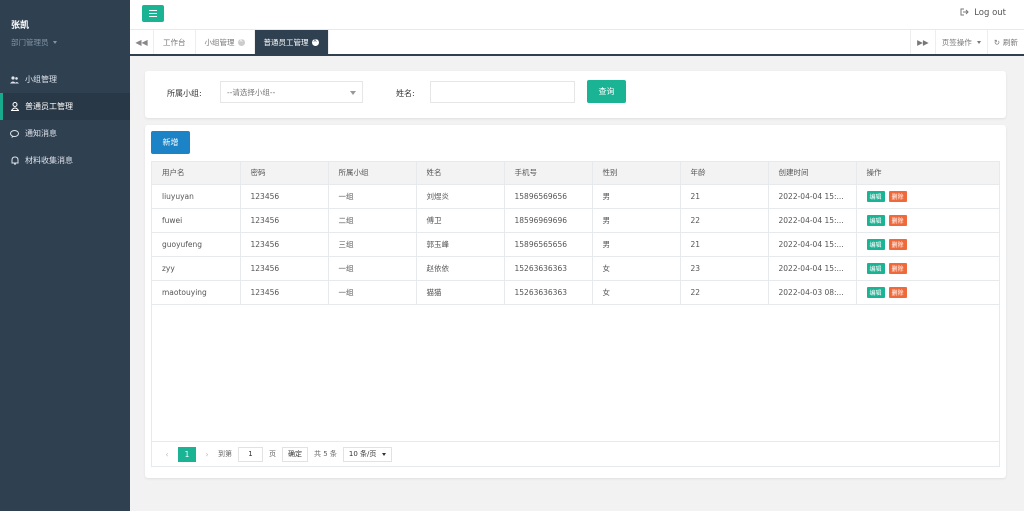 The image size is (1024, 511). Describe the element at coordinates (272, 454) in the screenshot. I see `page-unit-label: 页` at that location.